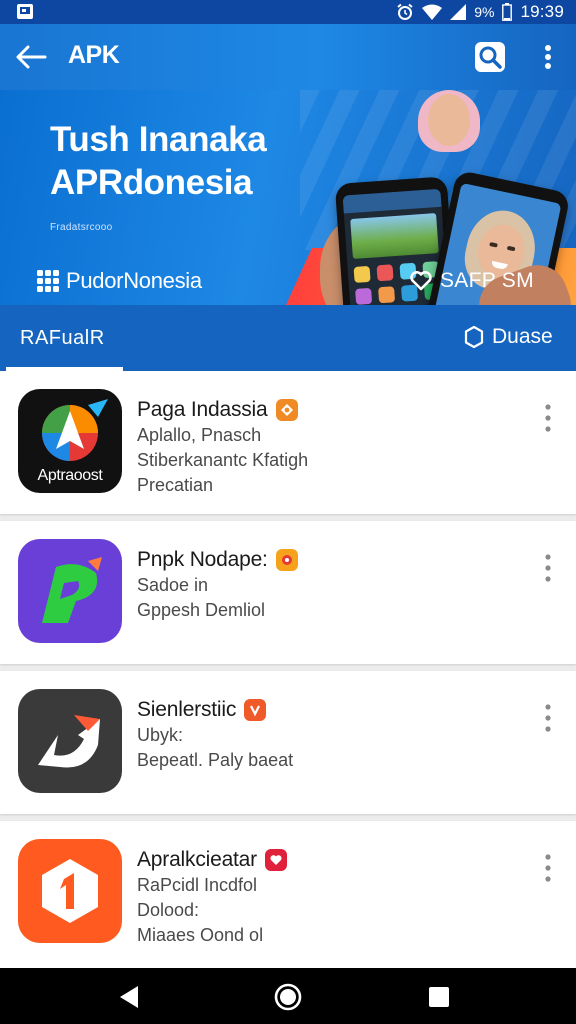 The width and height of the screenshot is (576, 1024). I want to click on status-bar: 9% 19:39, so click(288, 12).